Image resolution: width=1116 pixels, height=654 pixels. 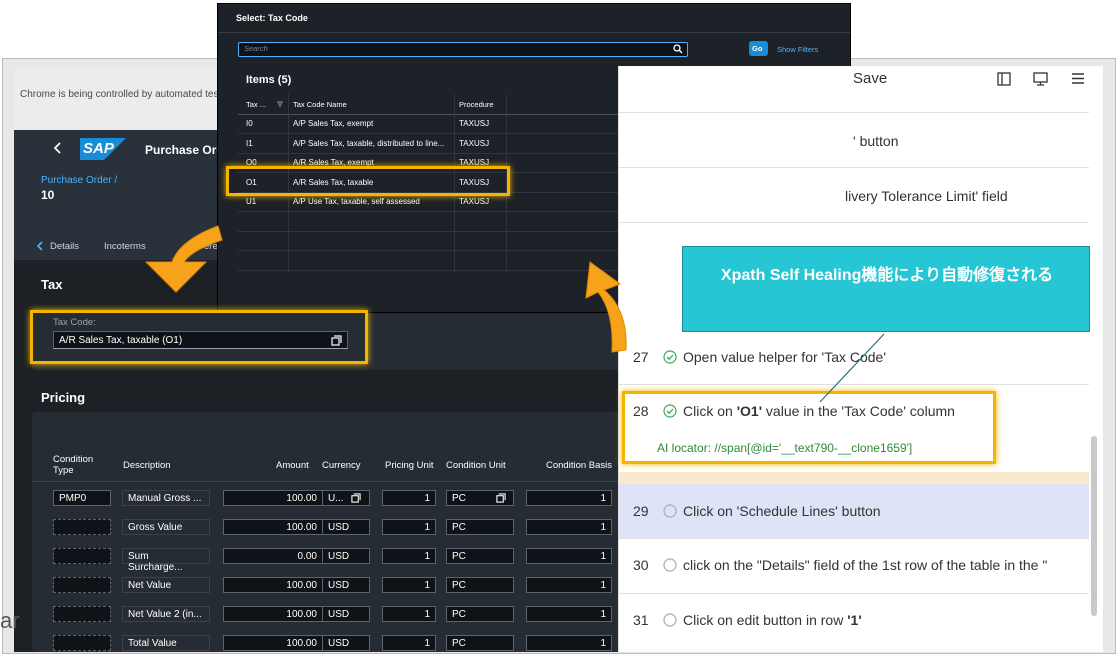 I want to click on callout-pointer-line, so click(x=852, y=368).